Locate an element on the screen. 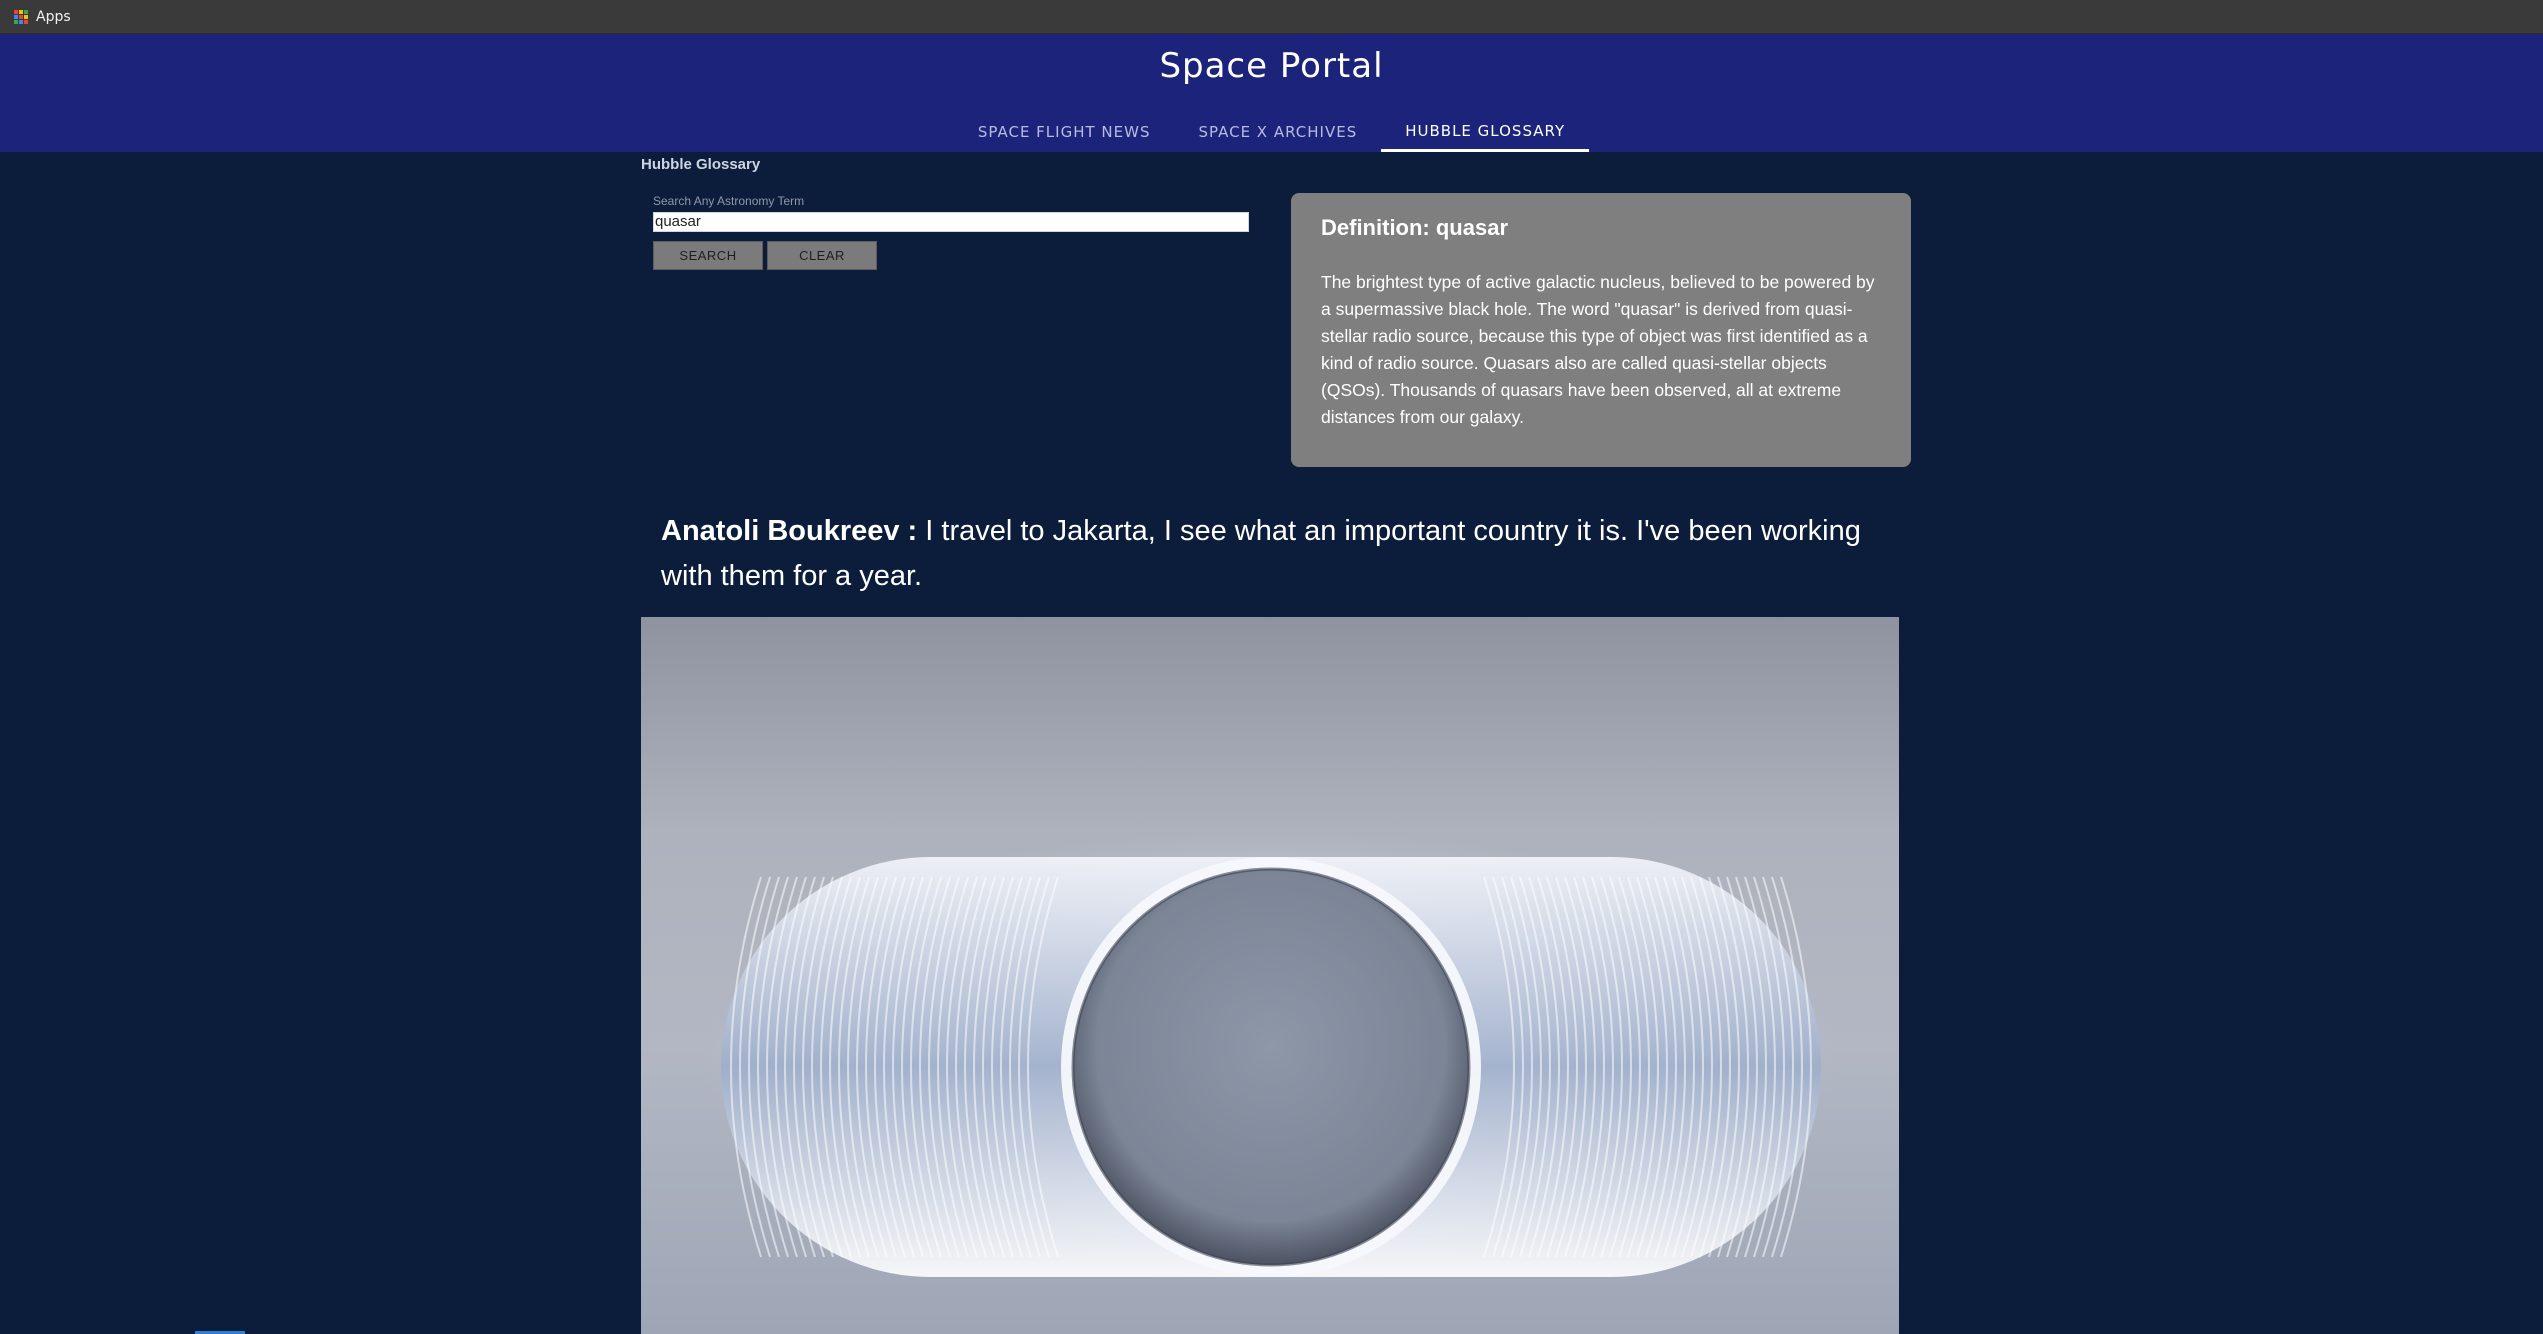  quote-author: Anatoli Boukreev : is located at coordinates (789, 531).